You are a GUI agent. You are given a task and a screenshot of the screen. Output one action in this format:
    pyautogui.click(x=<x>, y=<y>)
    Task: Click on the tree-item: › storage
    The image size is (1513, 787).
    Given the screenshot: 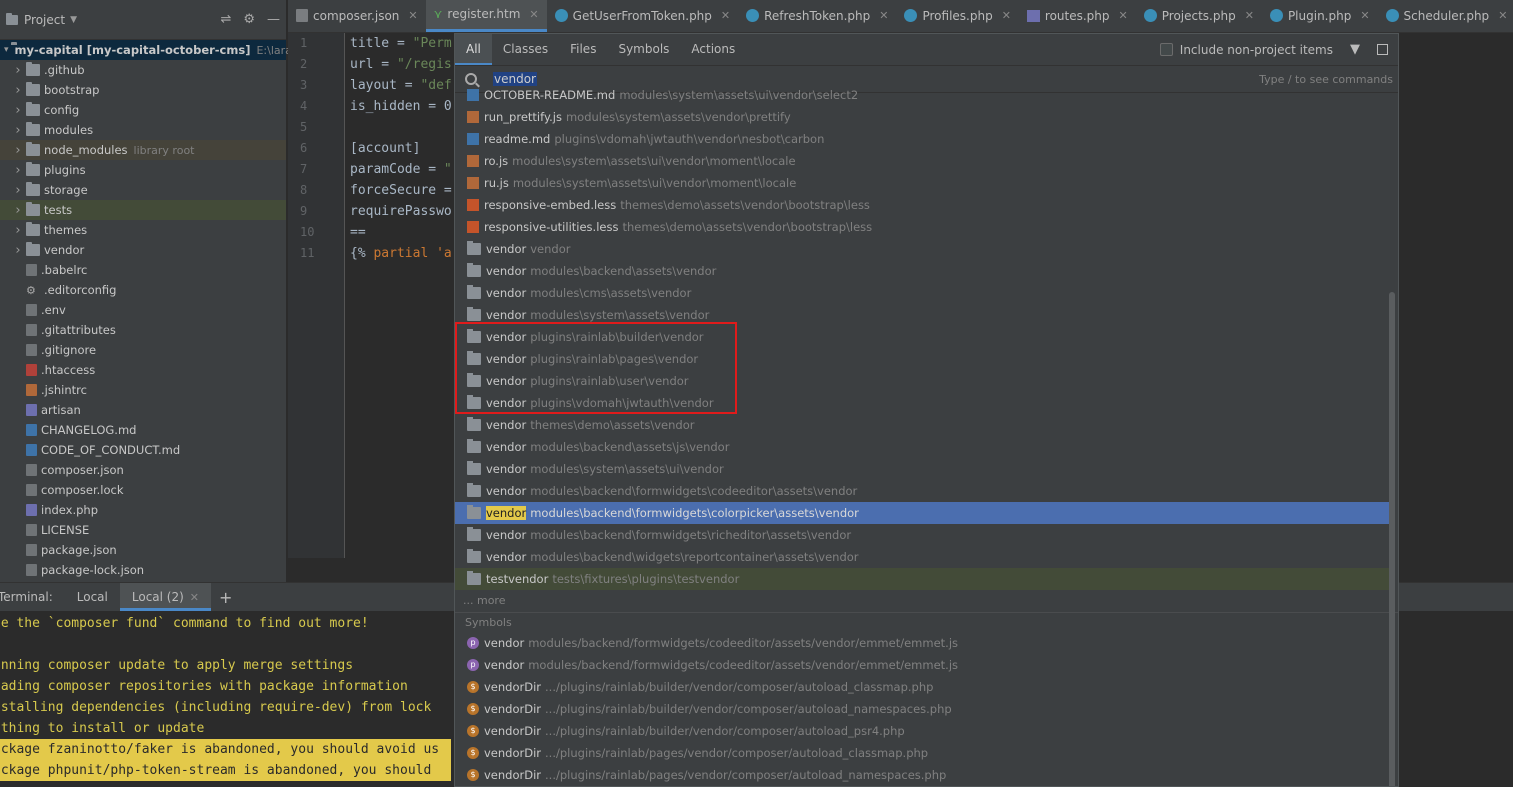 What is the action you would take?
    pyautogui.click(x=143, y=190)
    